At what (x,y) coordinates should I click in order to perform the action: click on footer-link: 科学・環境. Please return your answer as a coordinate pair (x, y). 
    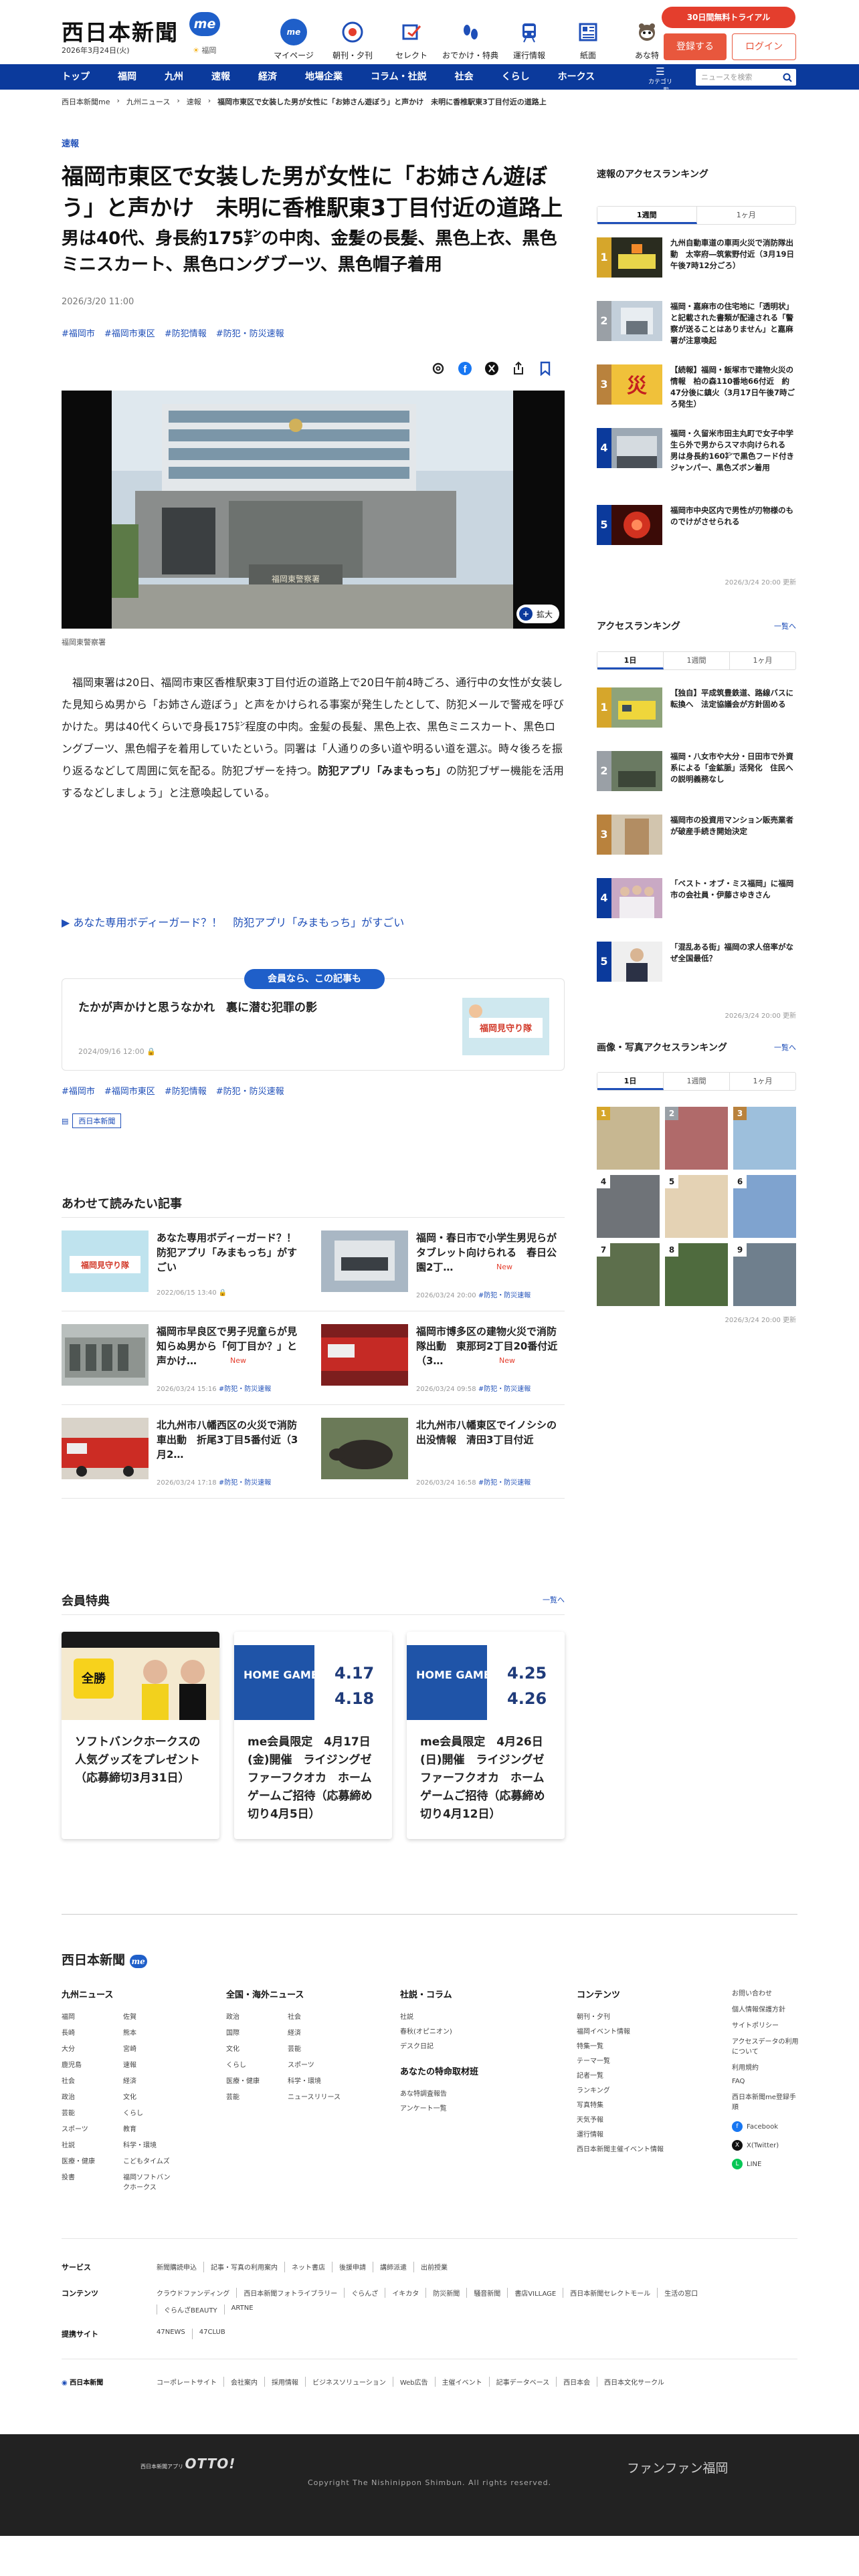
    Looking at the image, I should click on (150, 2144).